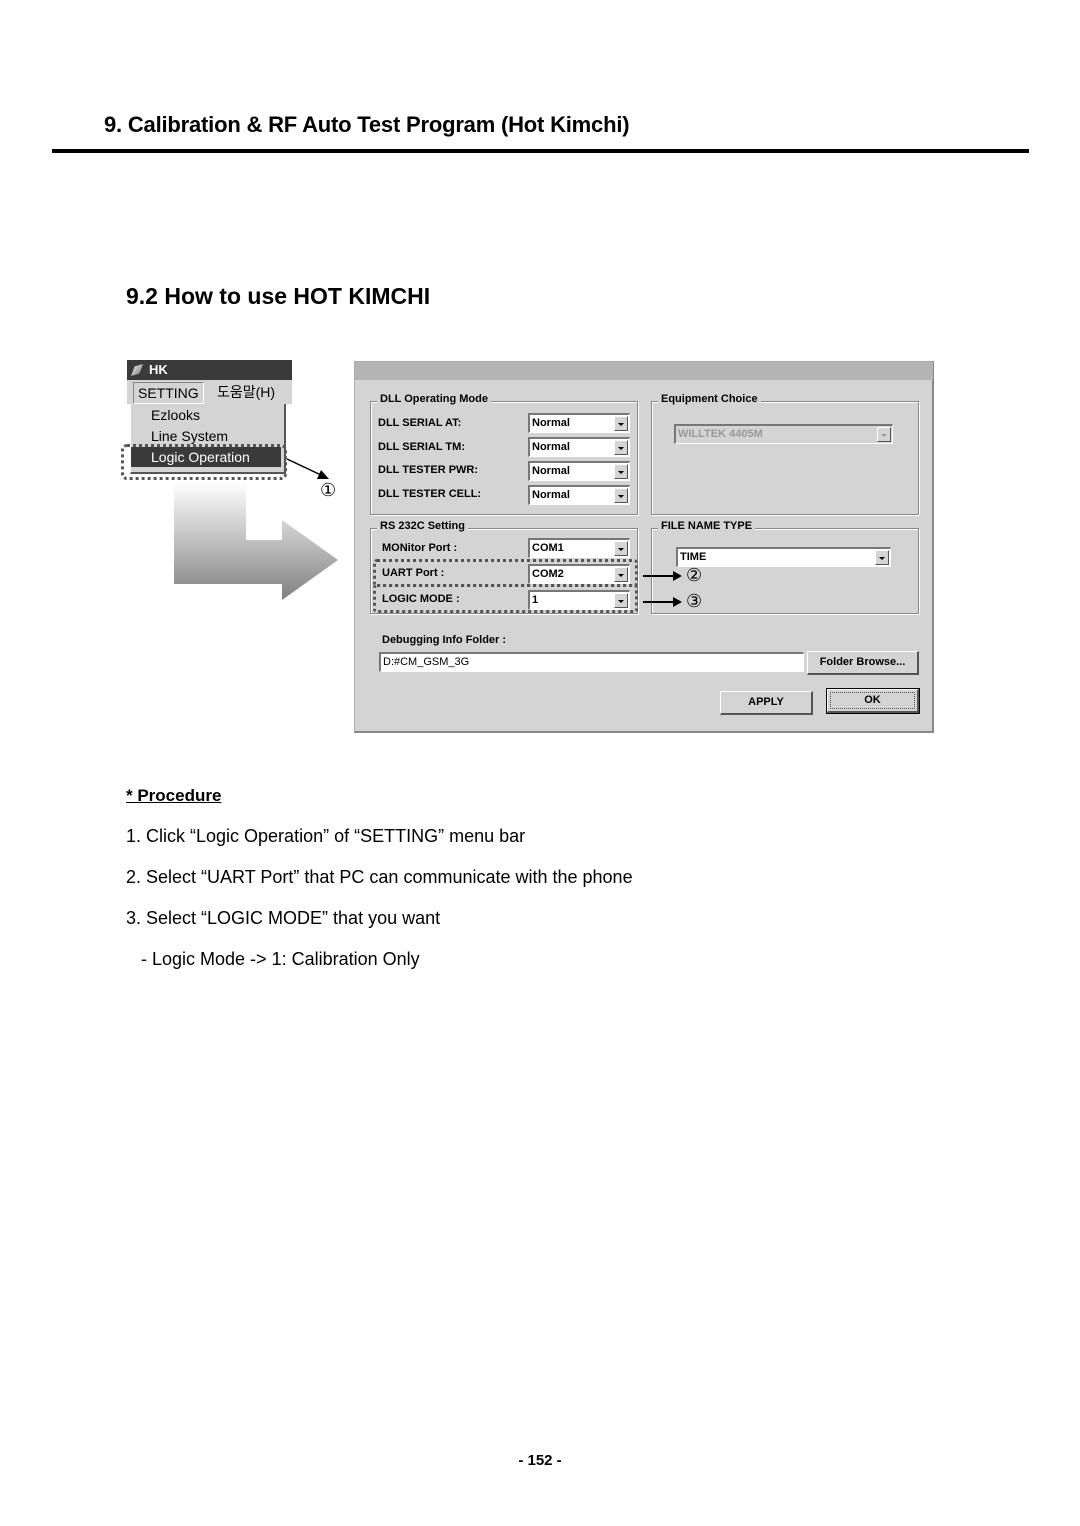 The width and height of the screenshot is (1080, 1526). I want to click on dll-serial-tm-label: DLL SERIAL TM:, so click(421, 447).